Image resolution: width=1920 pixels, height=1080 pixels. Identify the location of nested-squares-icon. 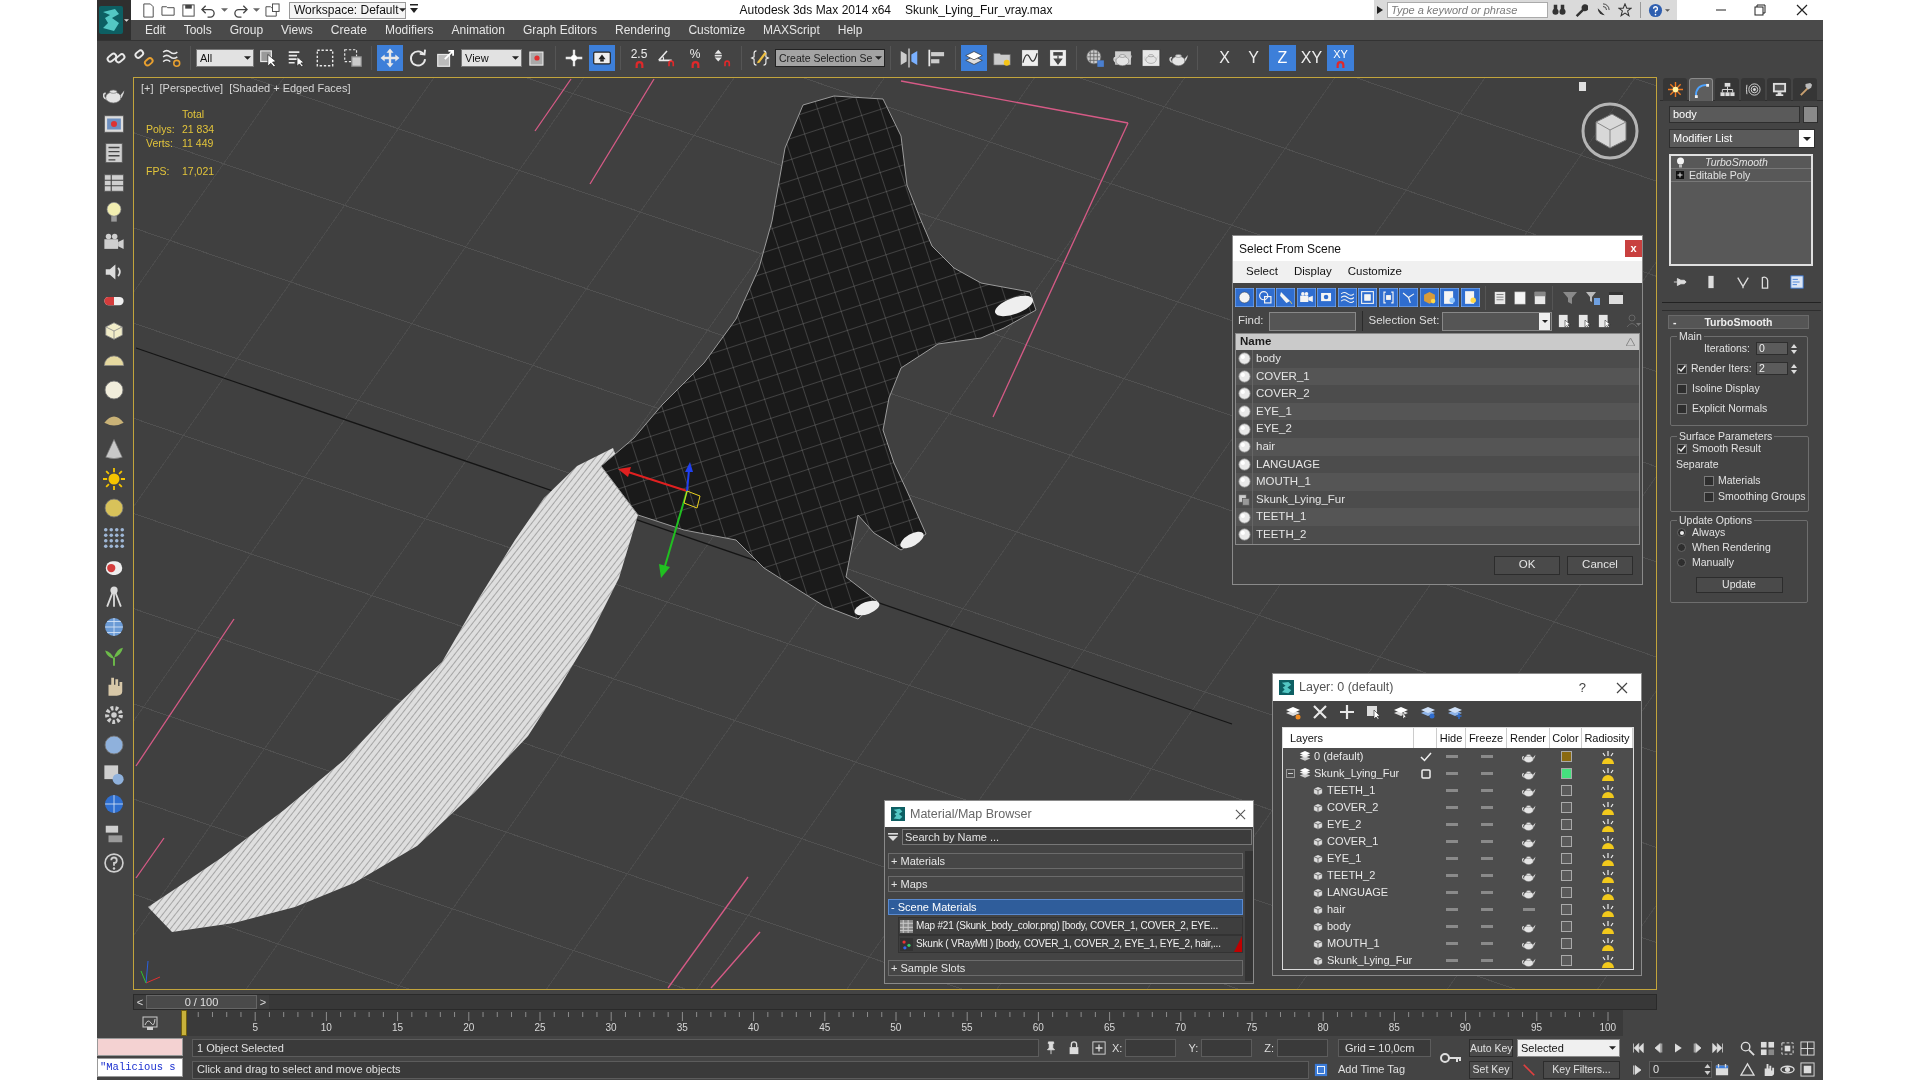
(1367, 297).